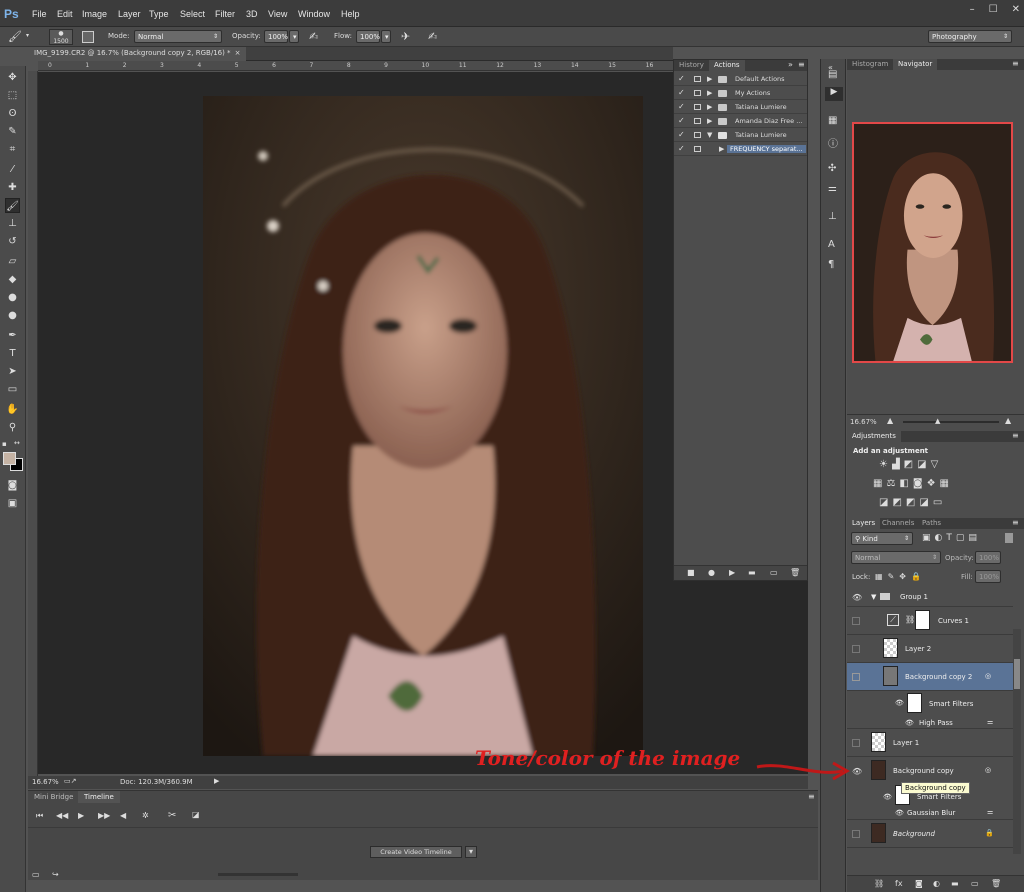 The height and width of the screenshot is (892, 1024). Describe the element at coordinates (932, 242) in the screenshot. I see `navigator-thumbnail` at that location.